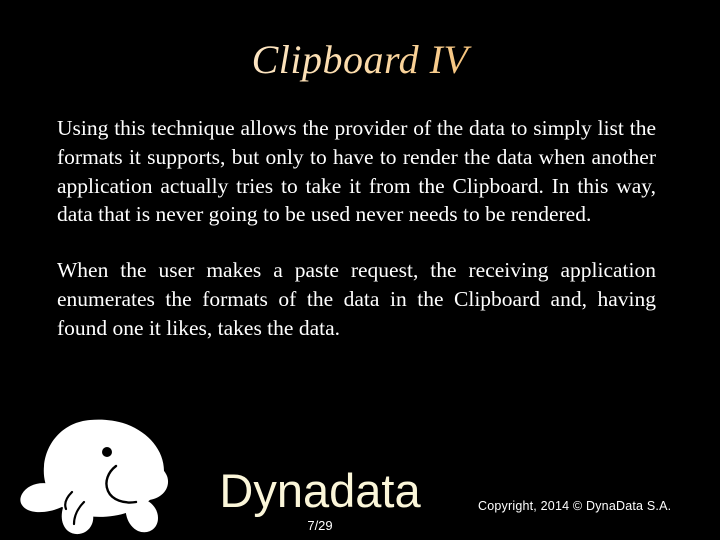  I want to click on page-title: Clipboard IV, so click(360, 60).